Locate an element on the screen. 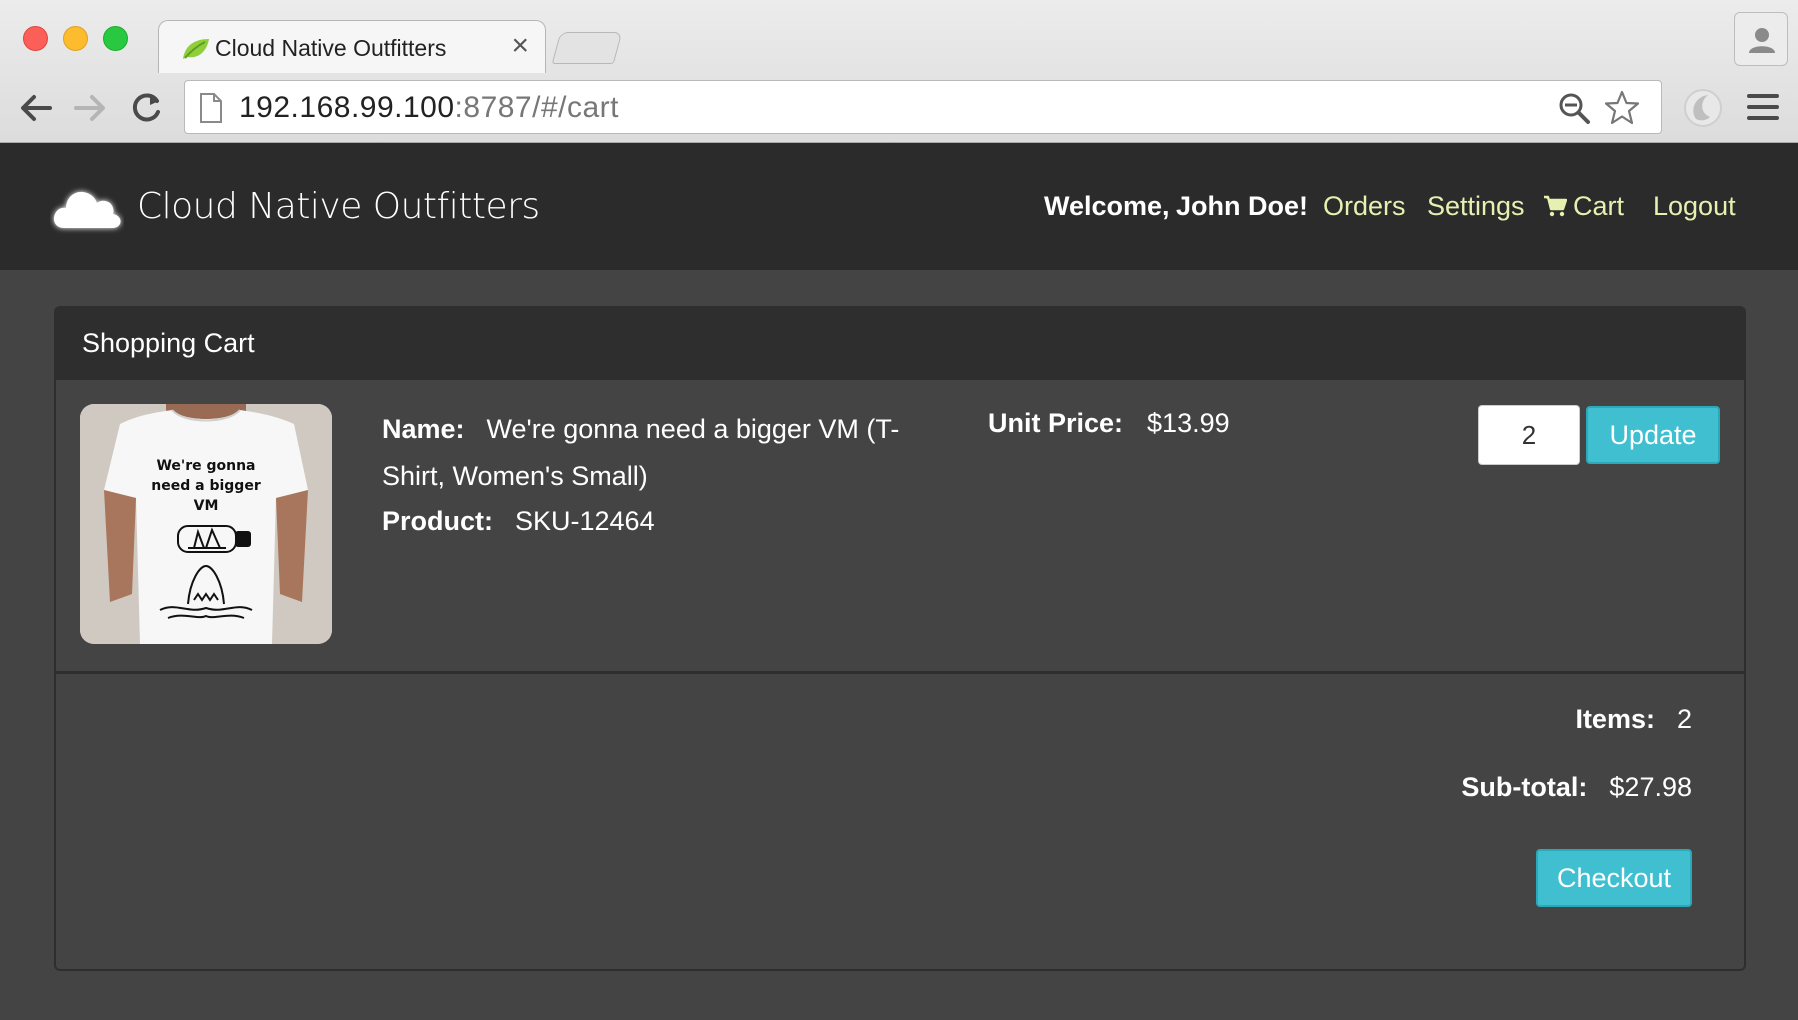 The image size is (1798, 1020). zoom-icon is located at coordinates (1574, 108).